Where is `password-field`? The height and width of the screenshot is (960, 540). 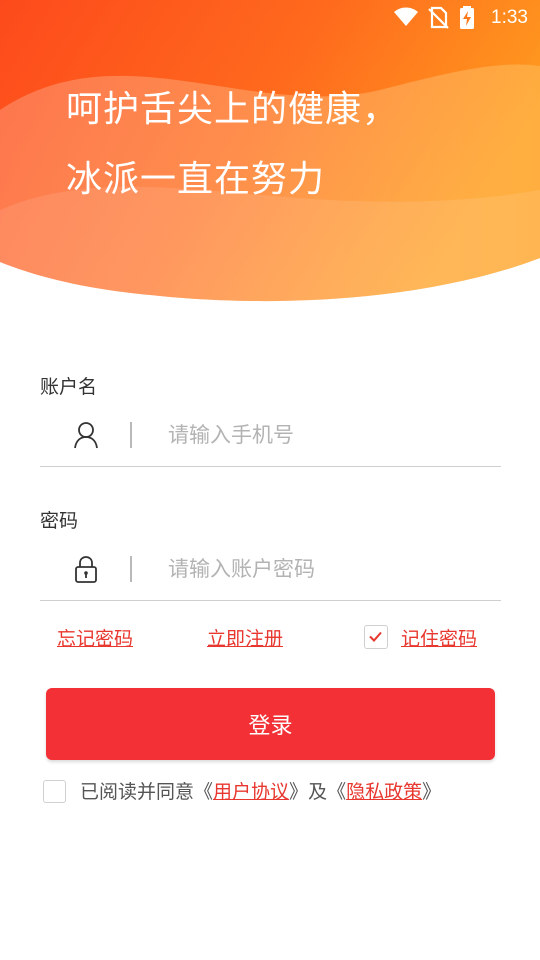 password-field is located at coordinates (270, 568).